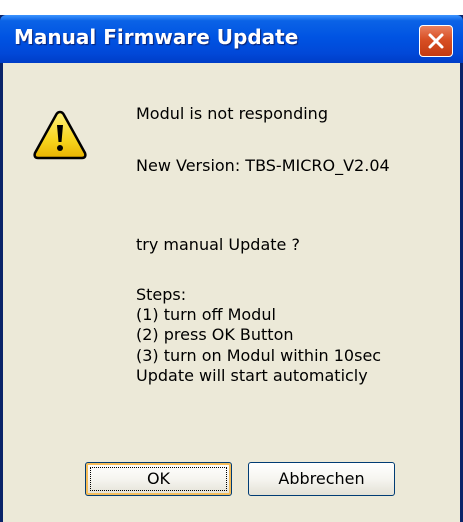 This screenshot has width=463, height=522. Describe the element at coordinates (215, 334) in the screenshot. I see `message-step-2: (2) press OK Button` at that location.